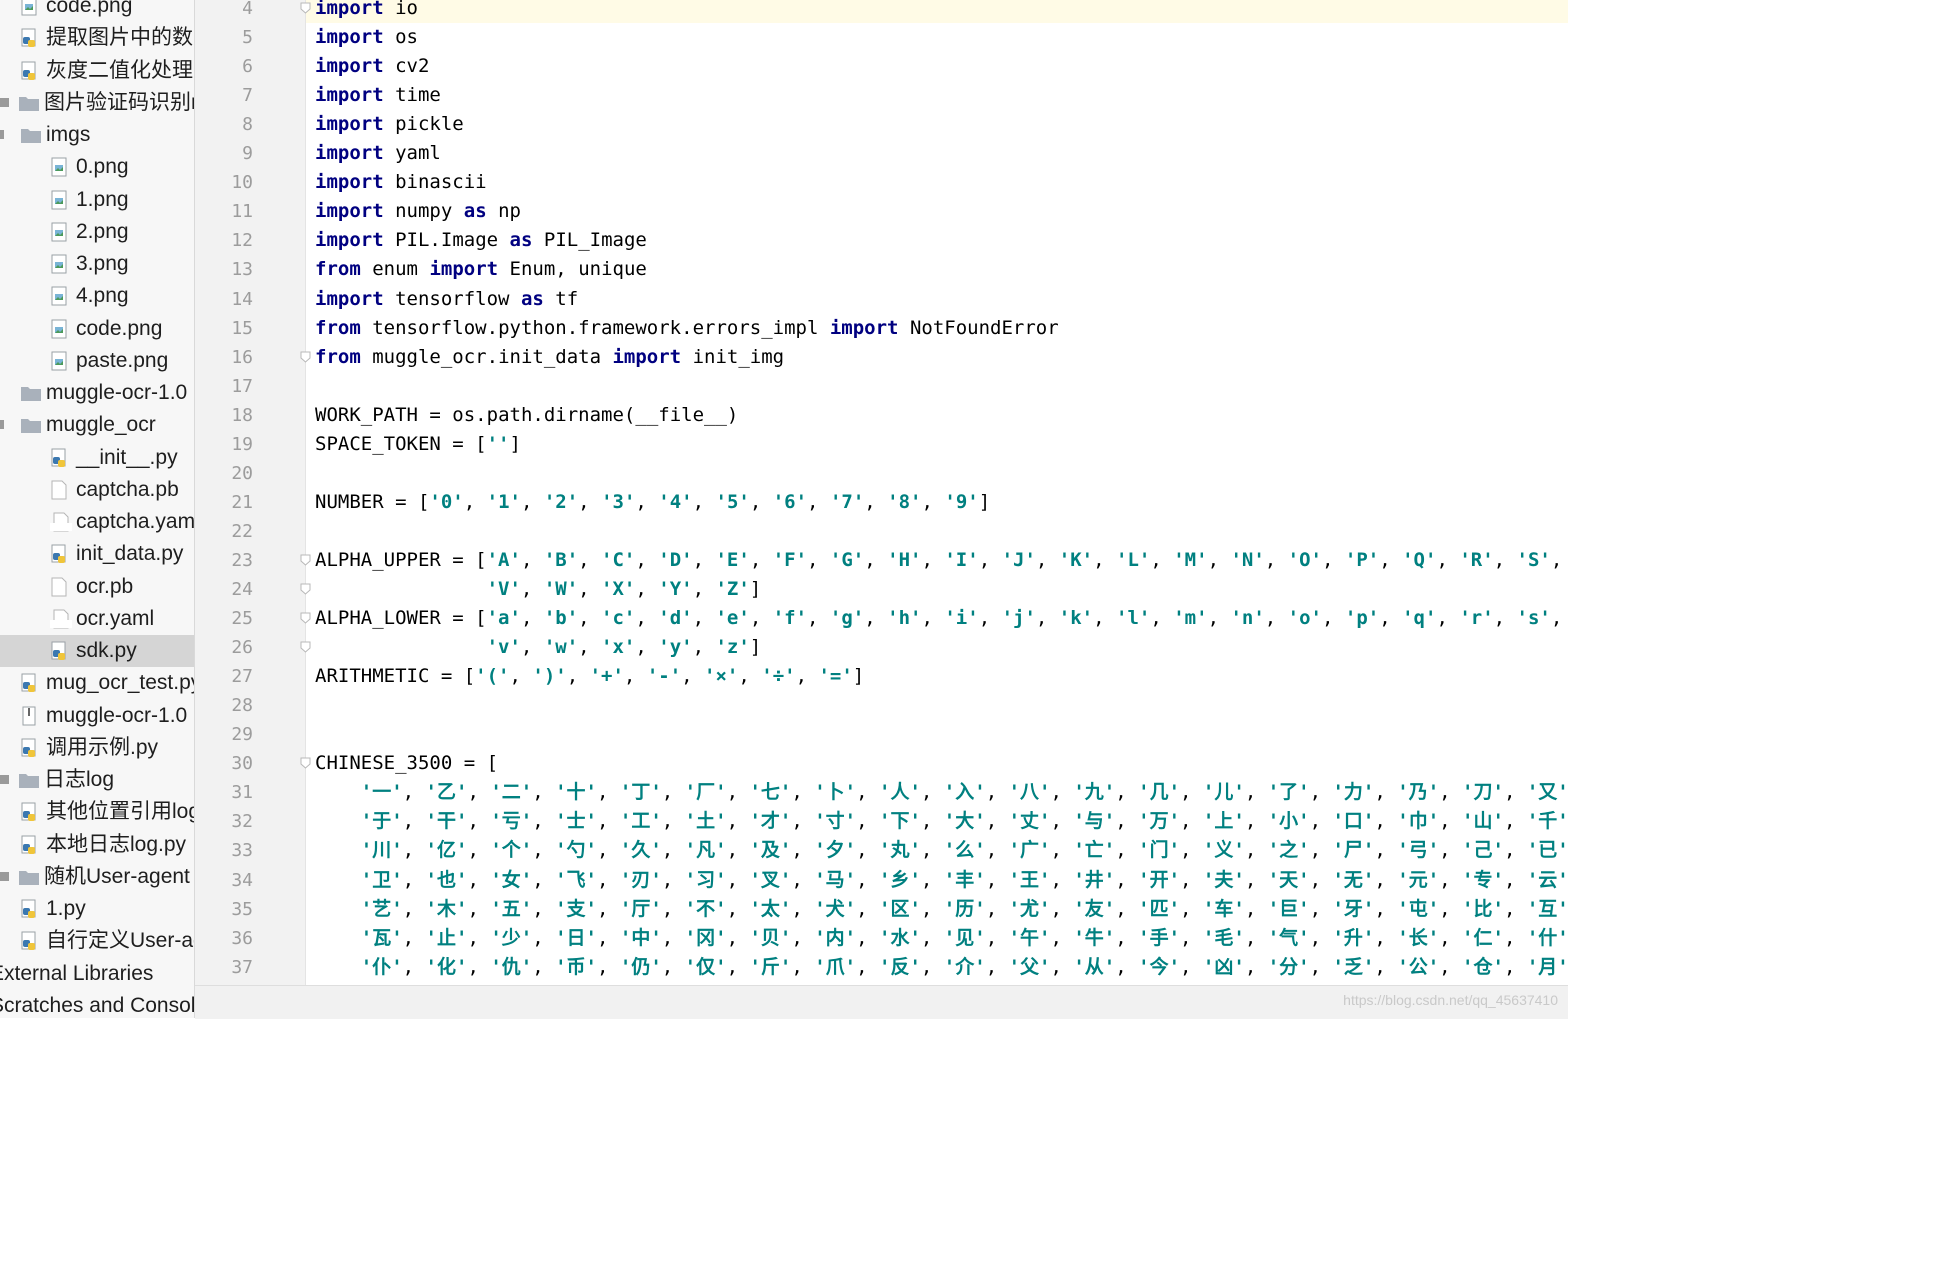 Image resolution: width=1944 pixels, height=1262 pixels. What do you see at coordinates (97, 232) in the screenshot?
I see `tree-item: 2.png` at bounding box center [97, 232].